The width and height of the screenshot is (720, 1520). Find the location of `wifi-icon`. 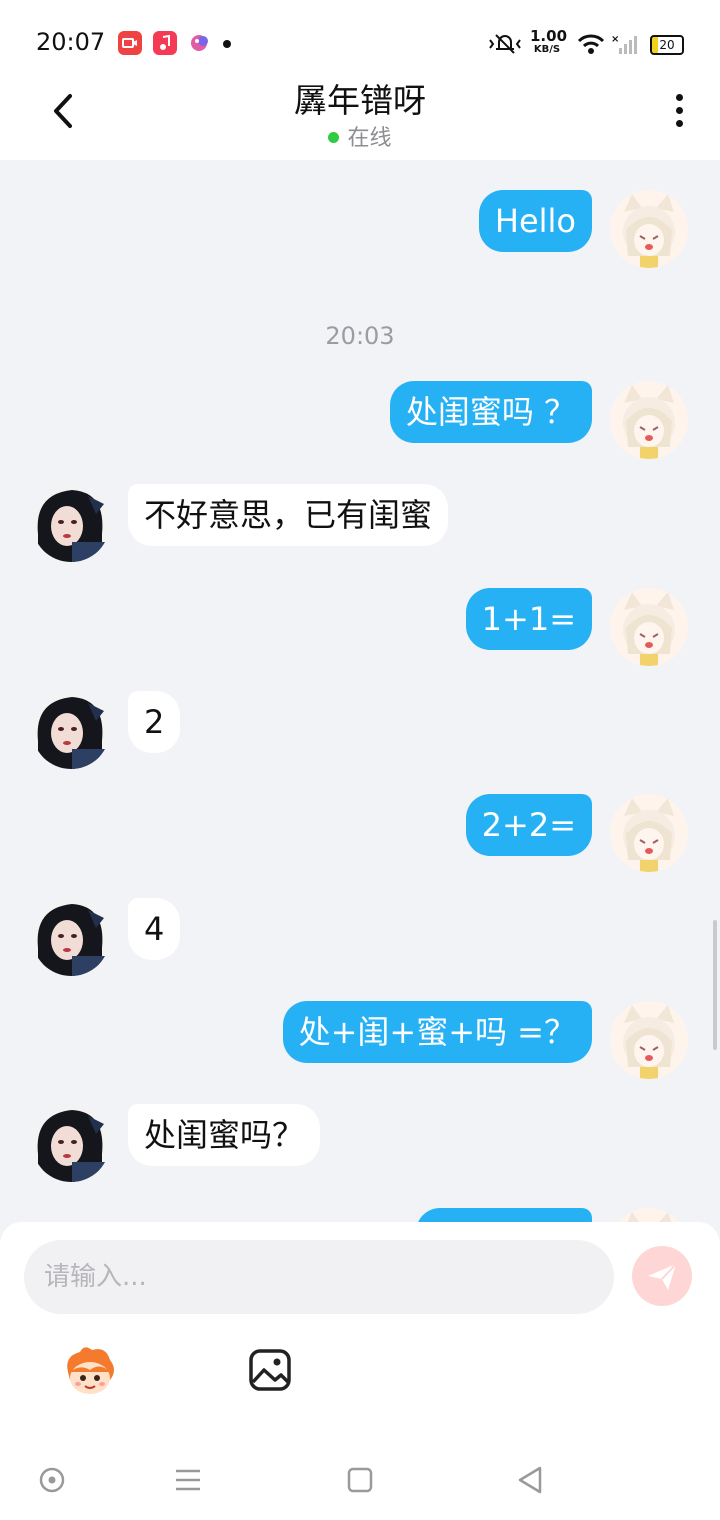

wifi-icon is located at coordinates (591, 44).